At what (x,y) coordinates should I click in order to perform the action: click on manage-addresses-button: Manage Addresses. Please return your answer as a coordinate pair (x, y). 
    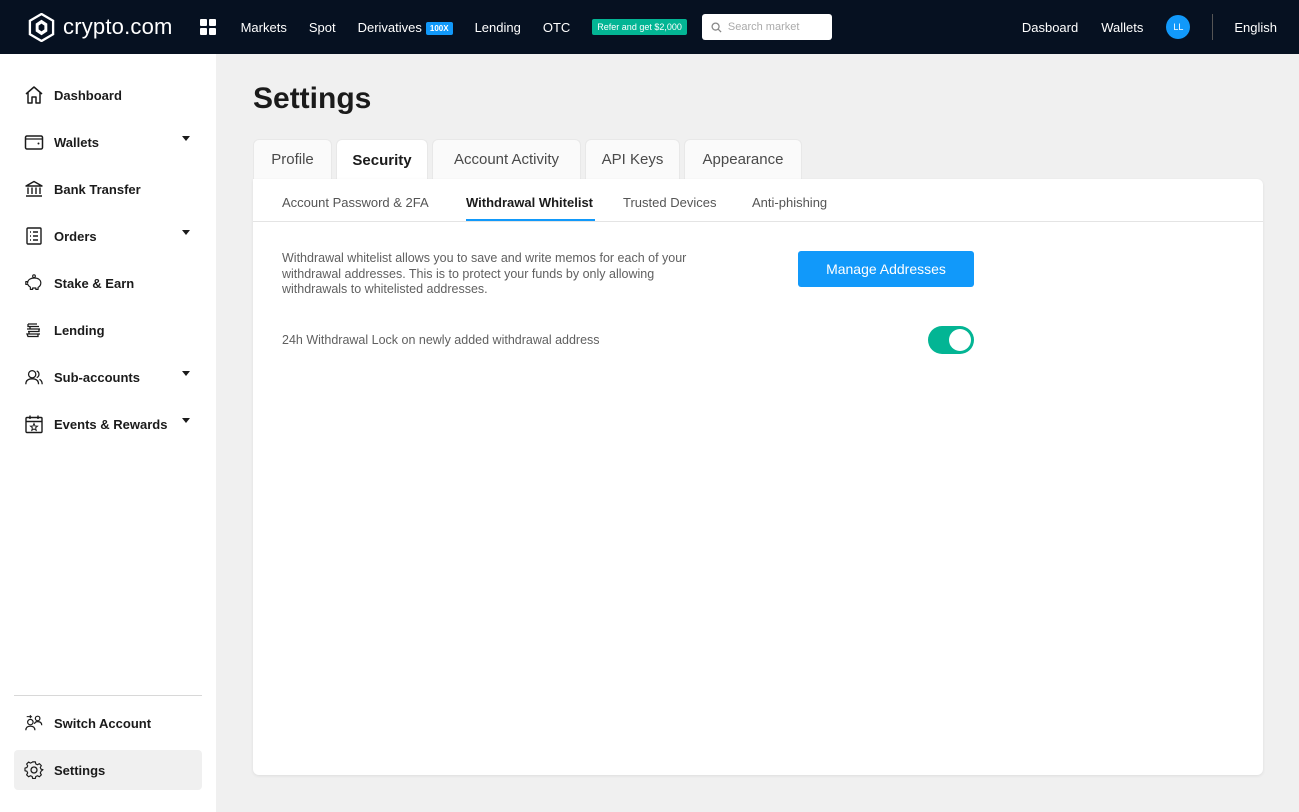
    Looking at the image, I should click on (886, 269).